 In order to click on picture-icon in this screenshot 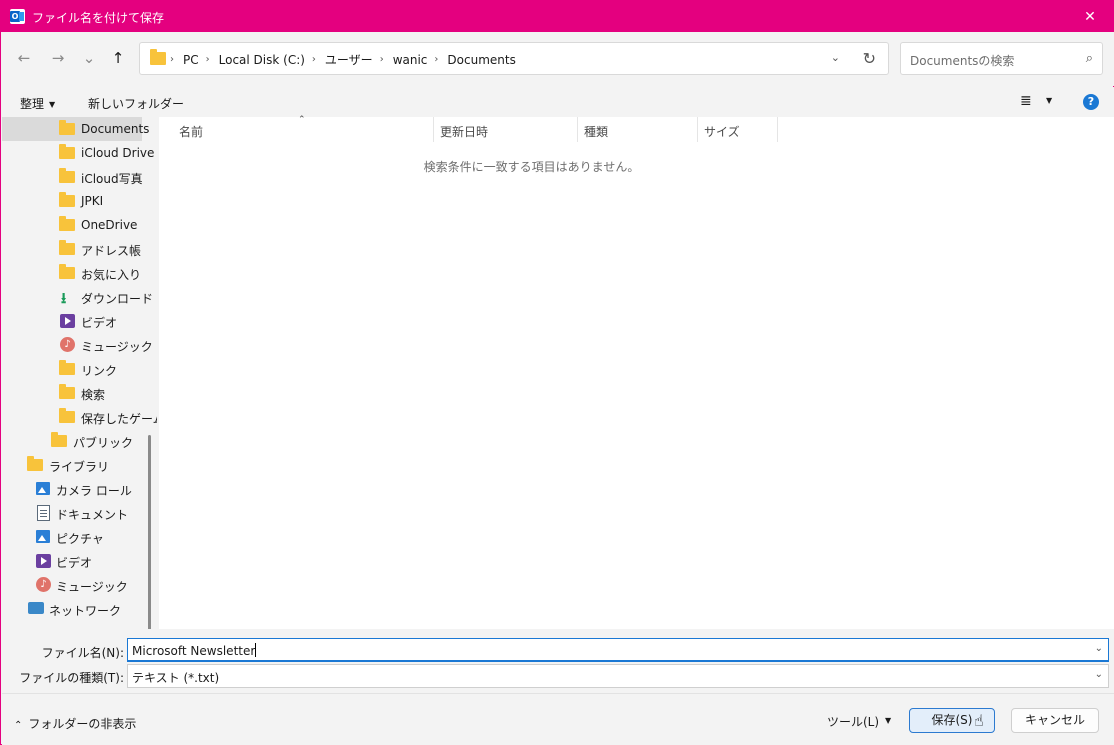, I will do `click(43, 488)`.